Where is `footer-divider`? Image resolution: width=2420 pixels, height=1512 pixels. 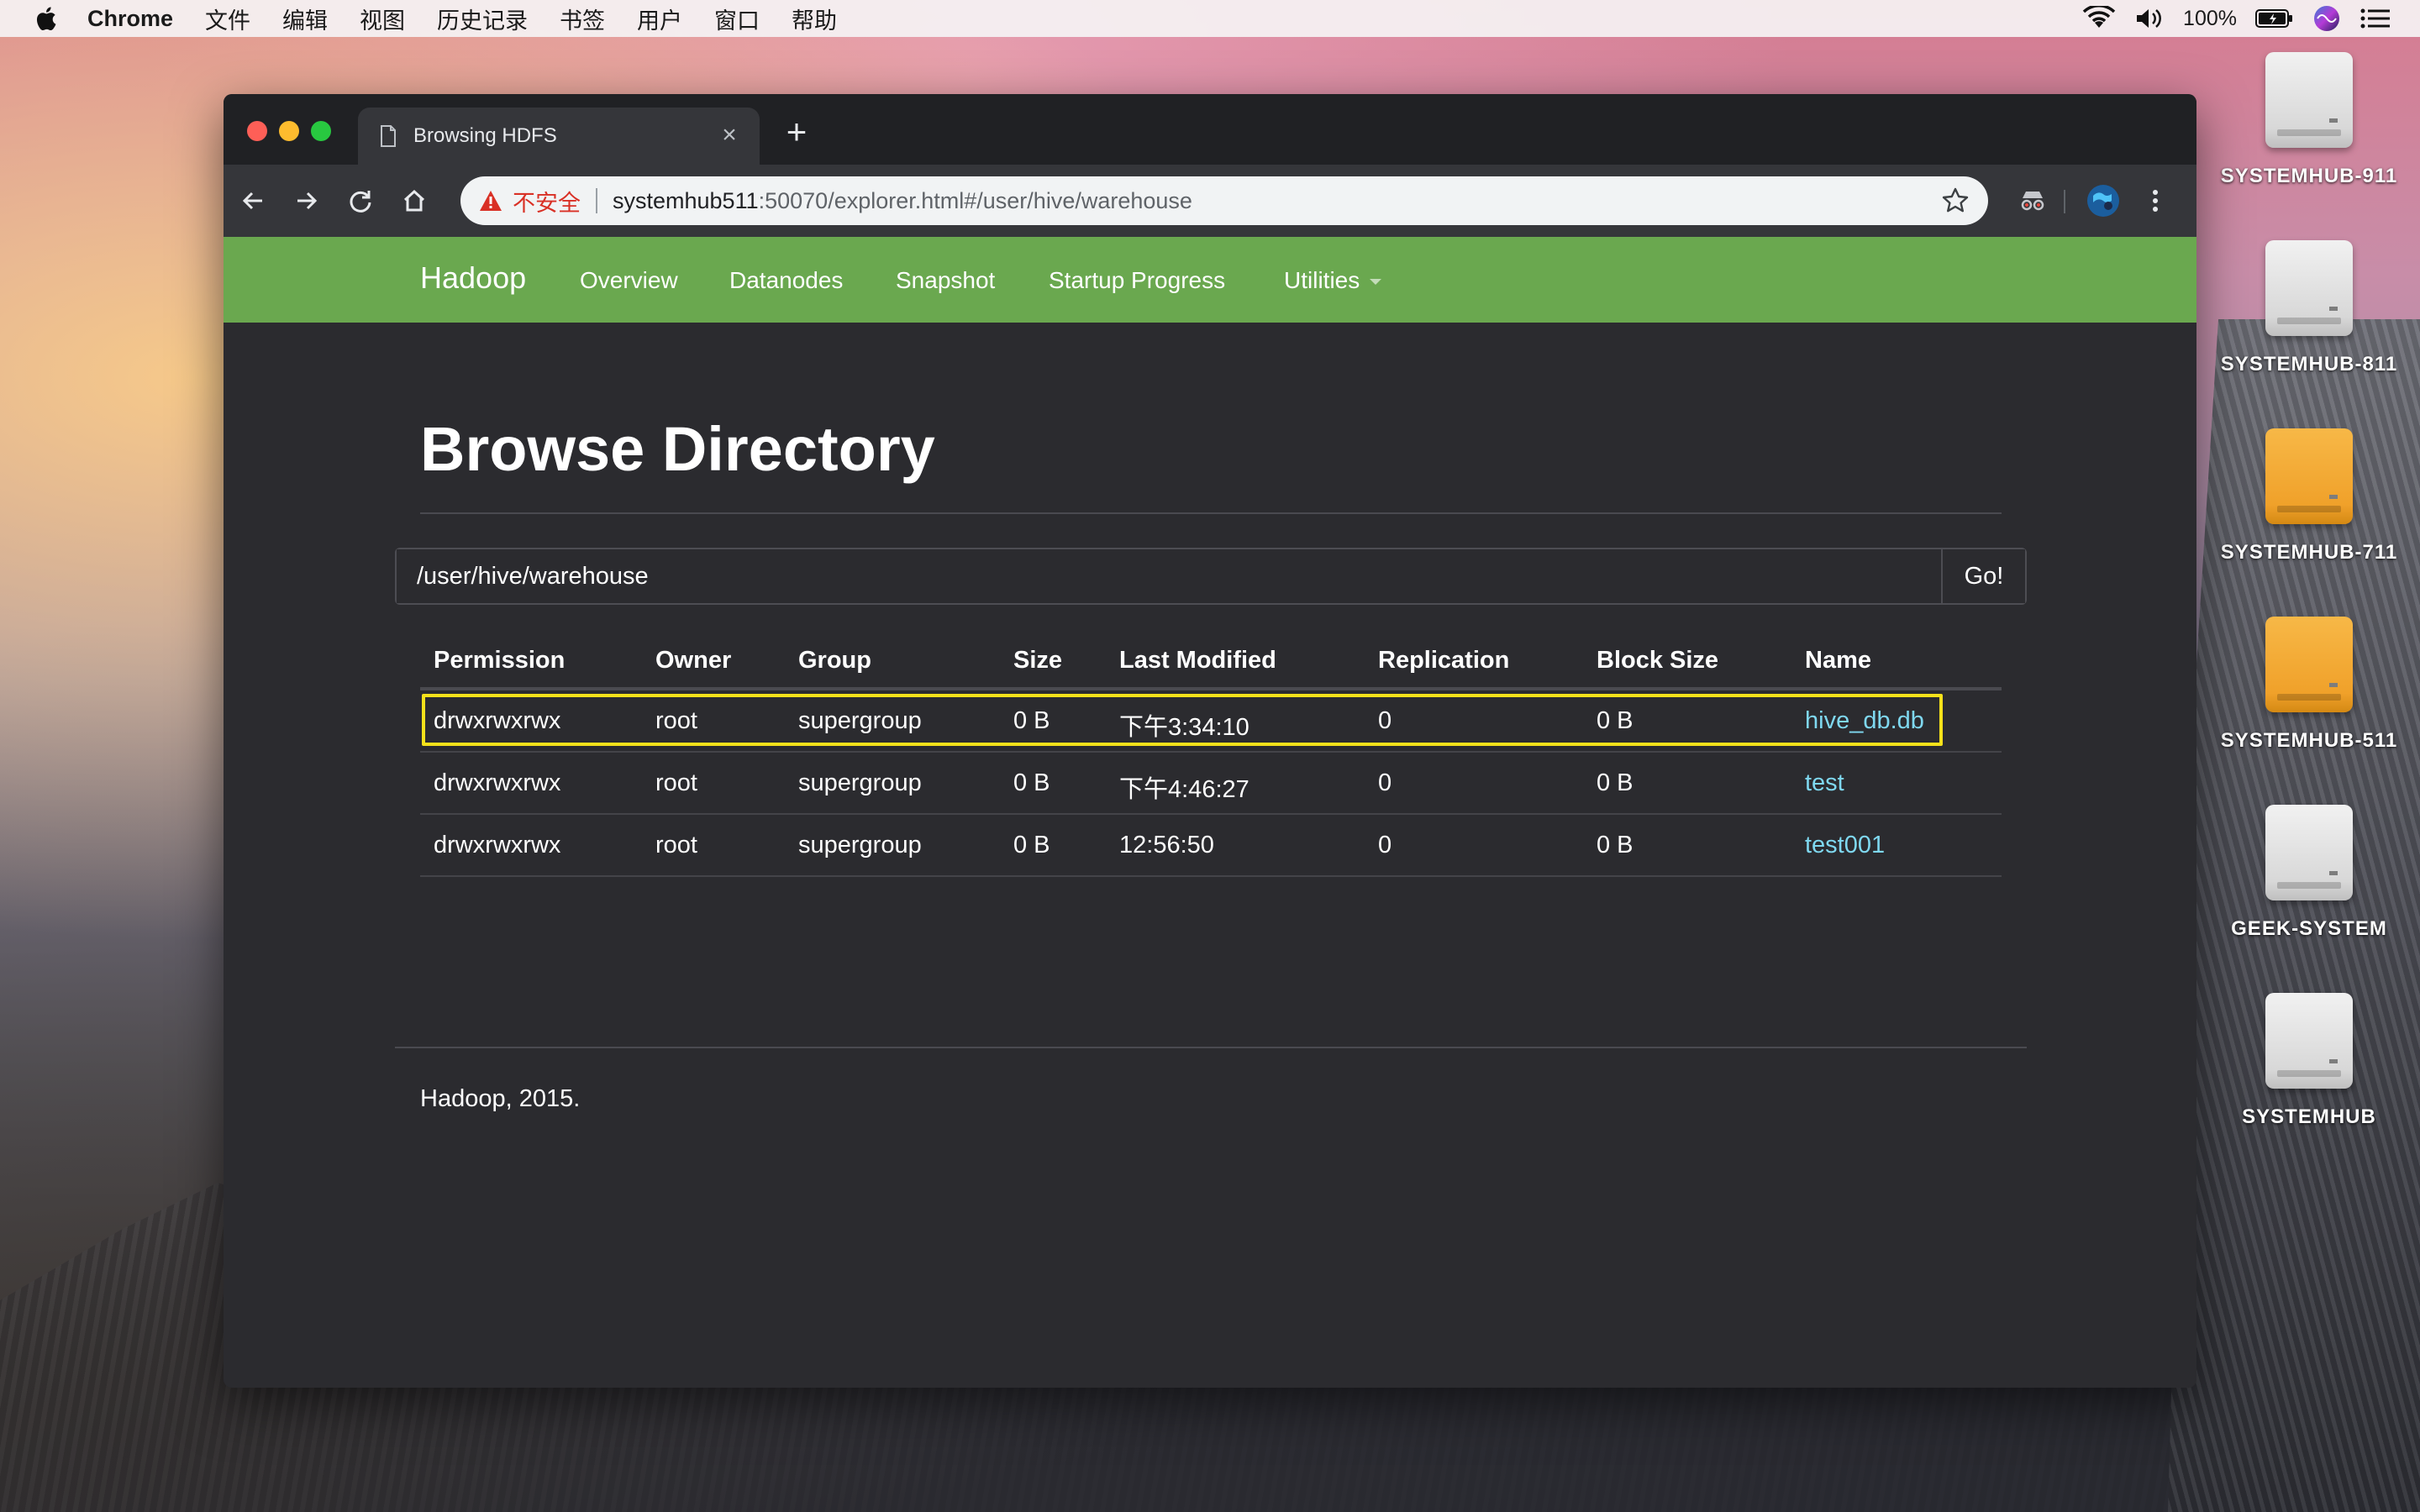
footer-divider is located at coordinates (1211, 1047).